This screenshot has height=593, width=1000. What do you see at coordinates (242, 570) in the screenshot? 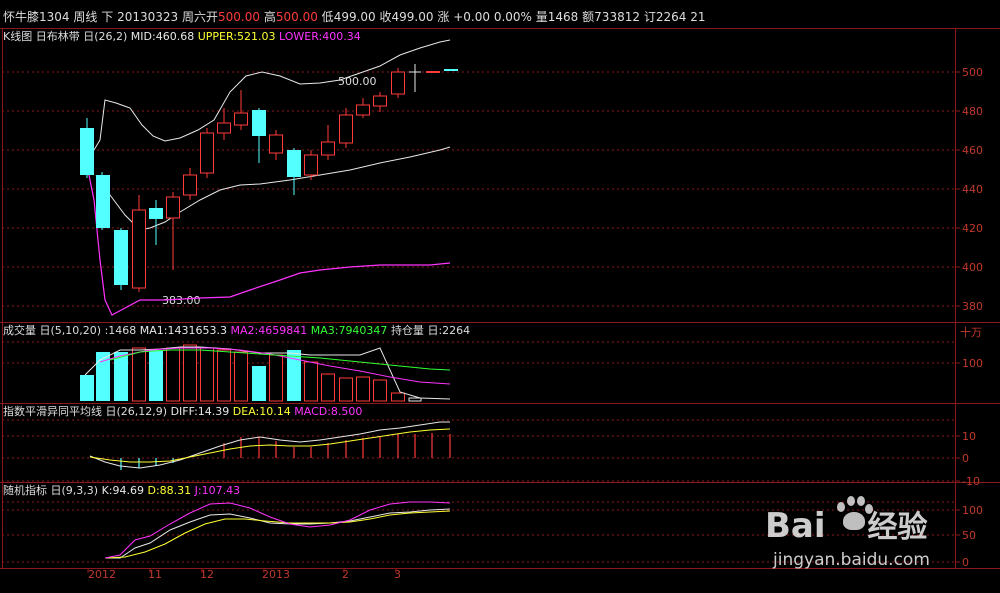
I see `xaxis-ticks` at bounding box center [242, 570].